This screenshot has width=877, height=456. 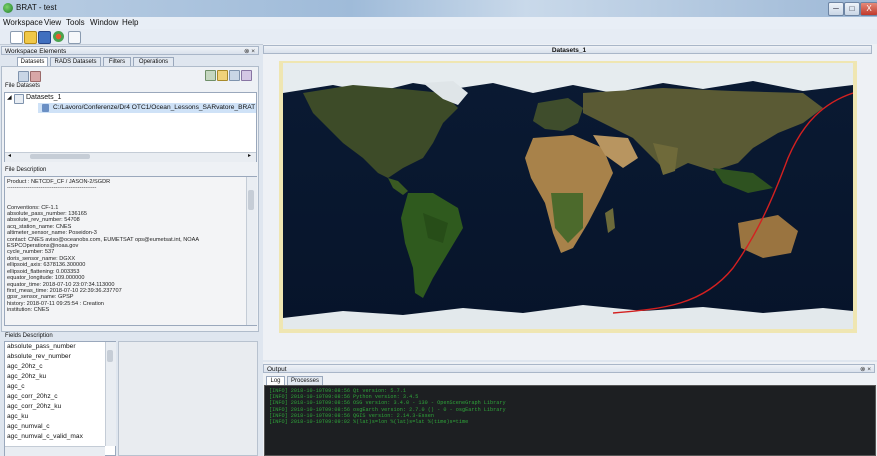 What do you see at coordinates (60, 377) in the screenshot?
I see `field-item: agc_20hz_ku` at bounding box center [60, 377].